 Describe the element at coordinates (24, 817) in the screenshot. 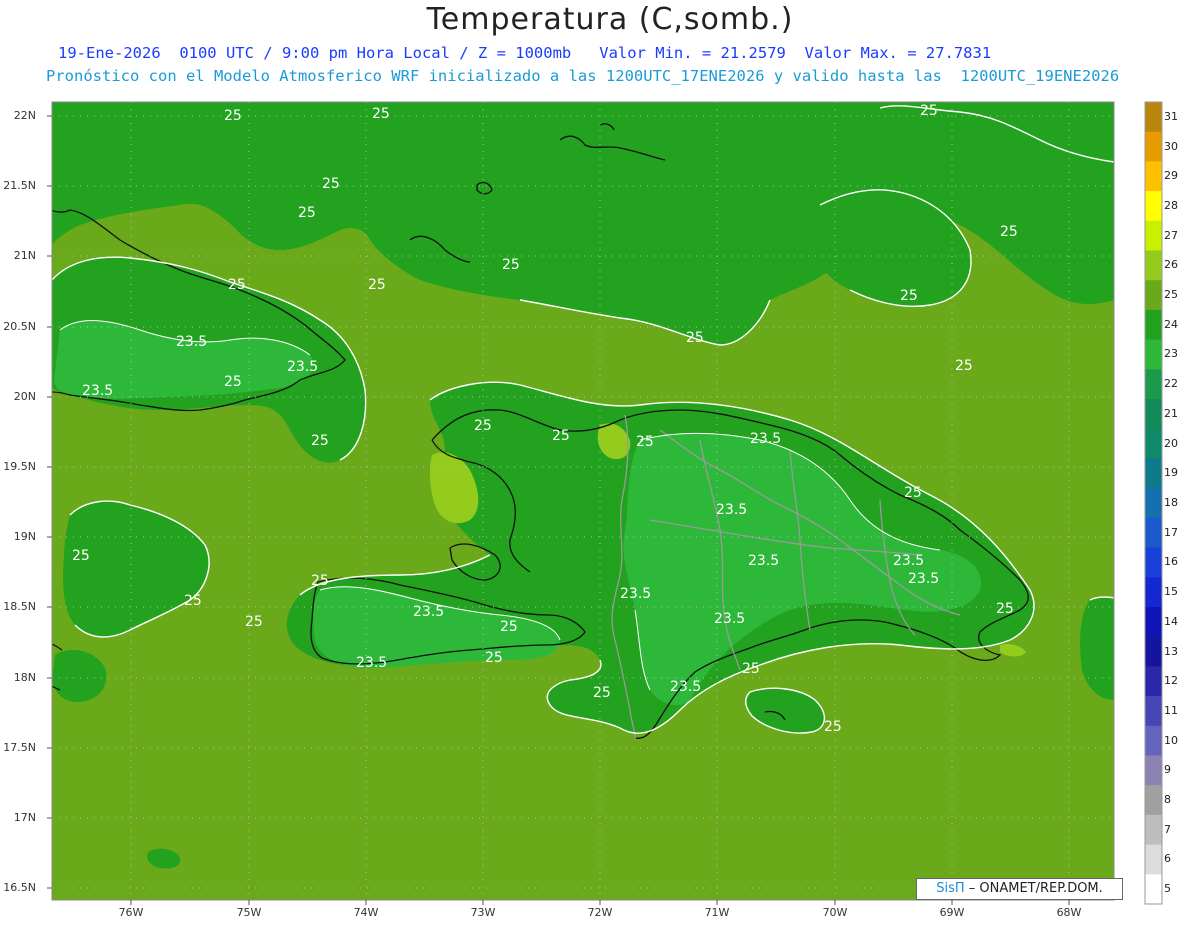

I see `lat-label: 17N` at that location.